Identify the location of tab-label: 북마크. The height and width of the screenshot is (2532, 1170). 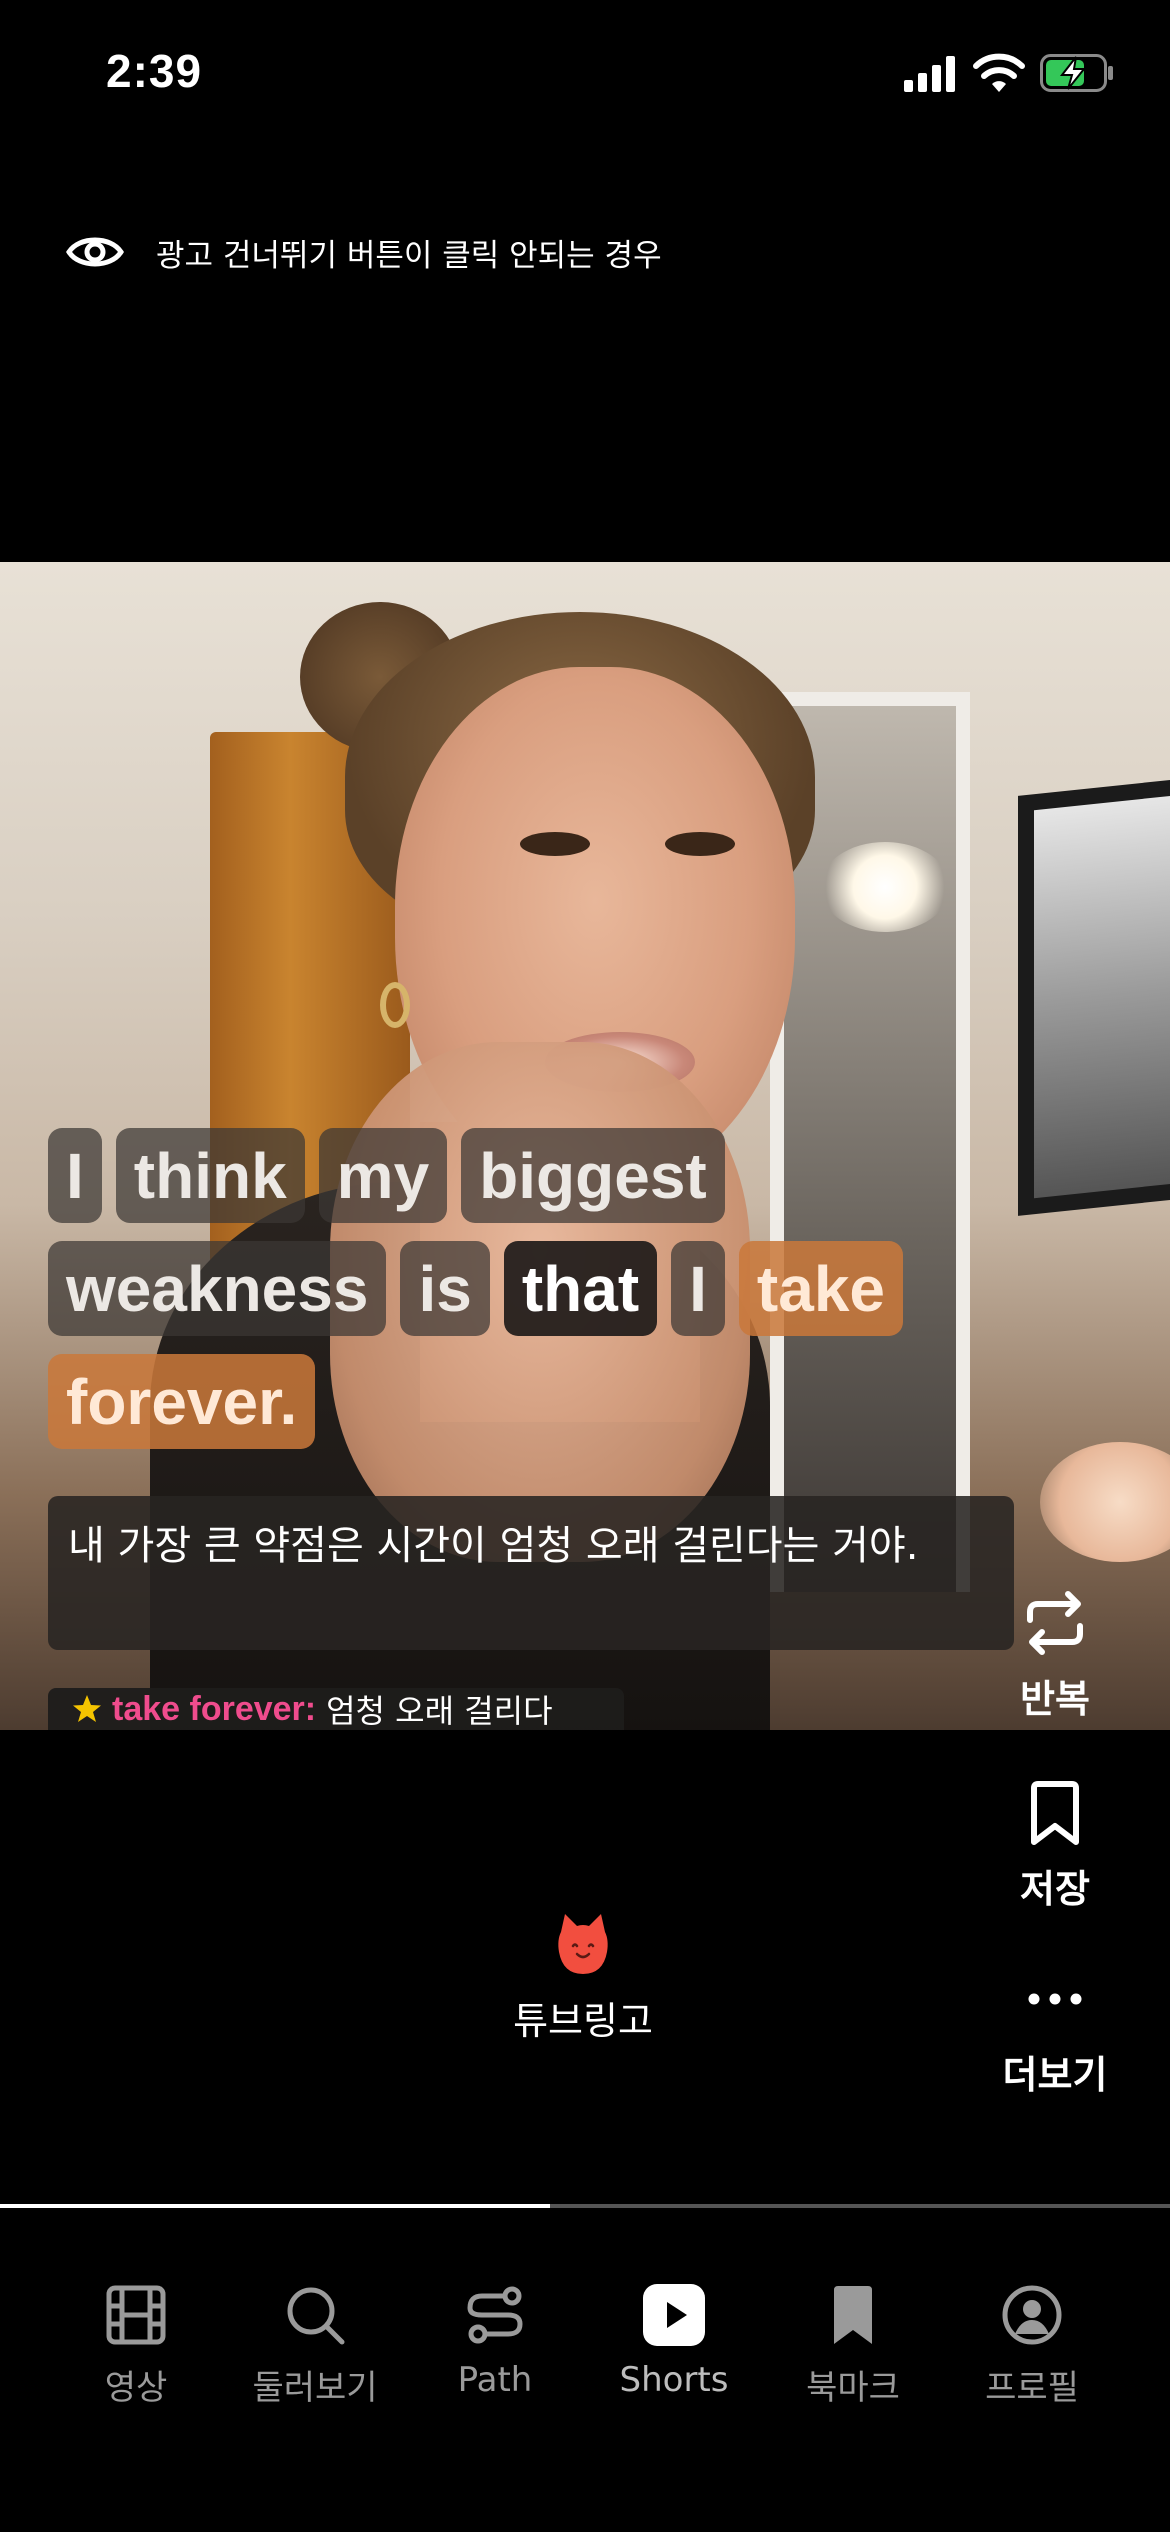
(853, 2388).